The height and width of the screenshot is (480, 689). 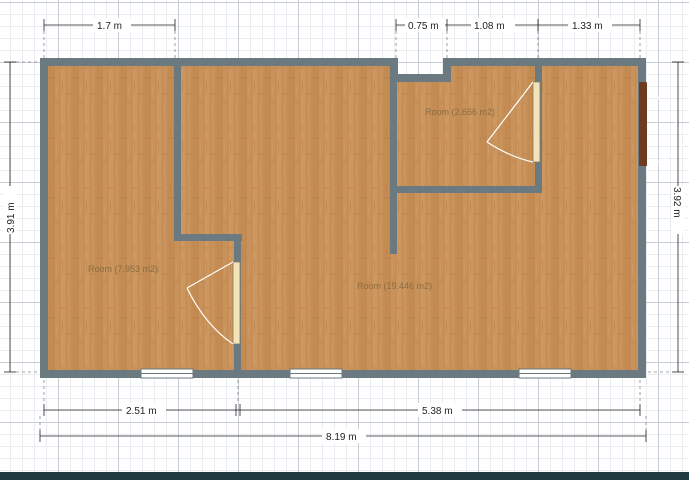 What do you see at coordinates (208, 237) in the screenshot?
I see `wall-left-room-horizontal` at bounding box center [208, 237].